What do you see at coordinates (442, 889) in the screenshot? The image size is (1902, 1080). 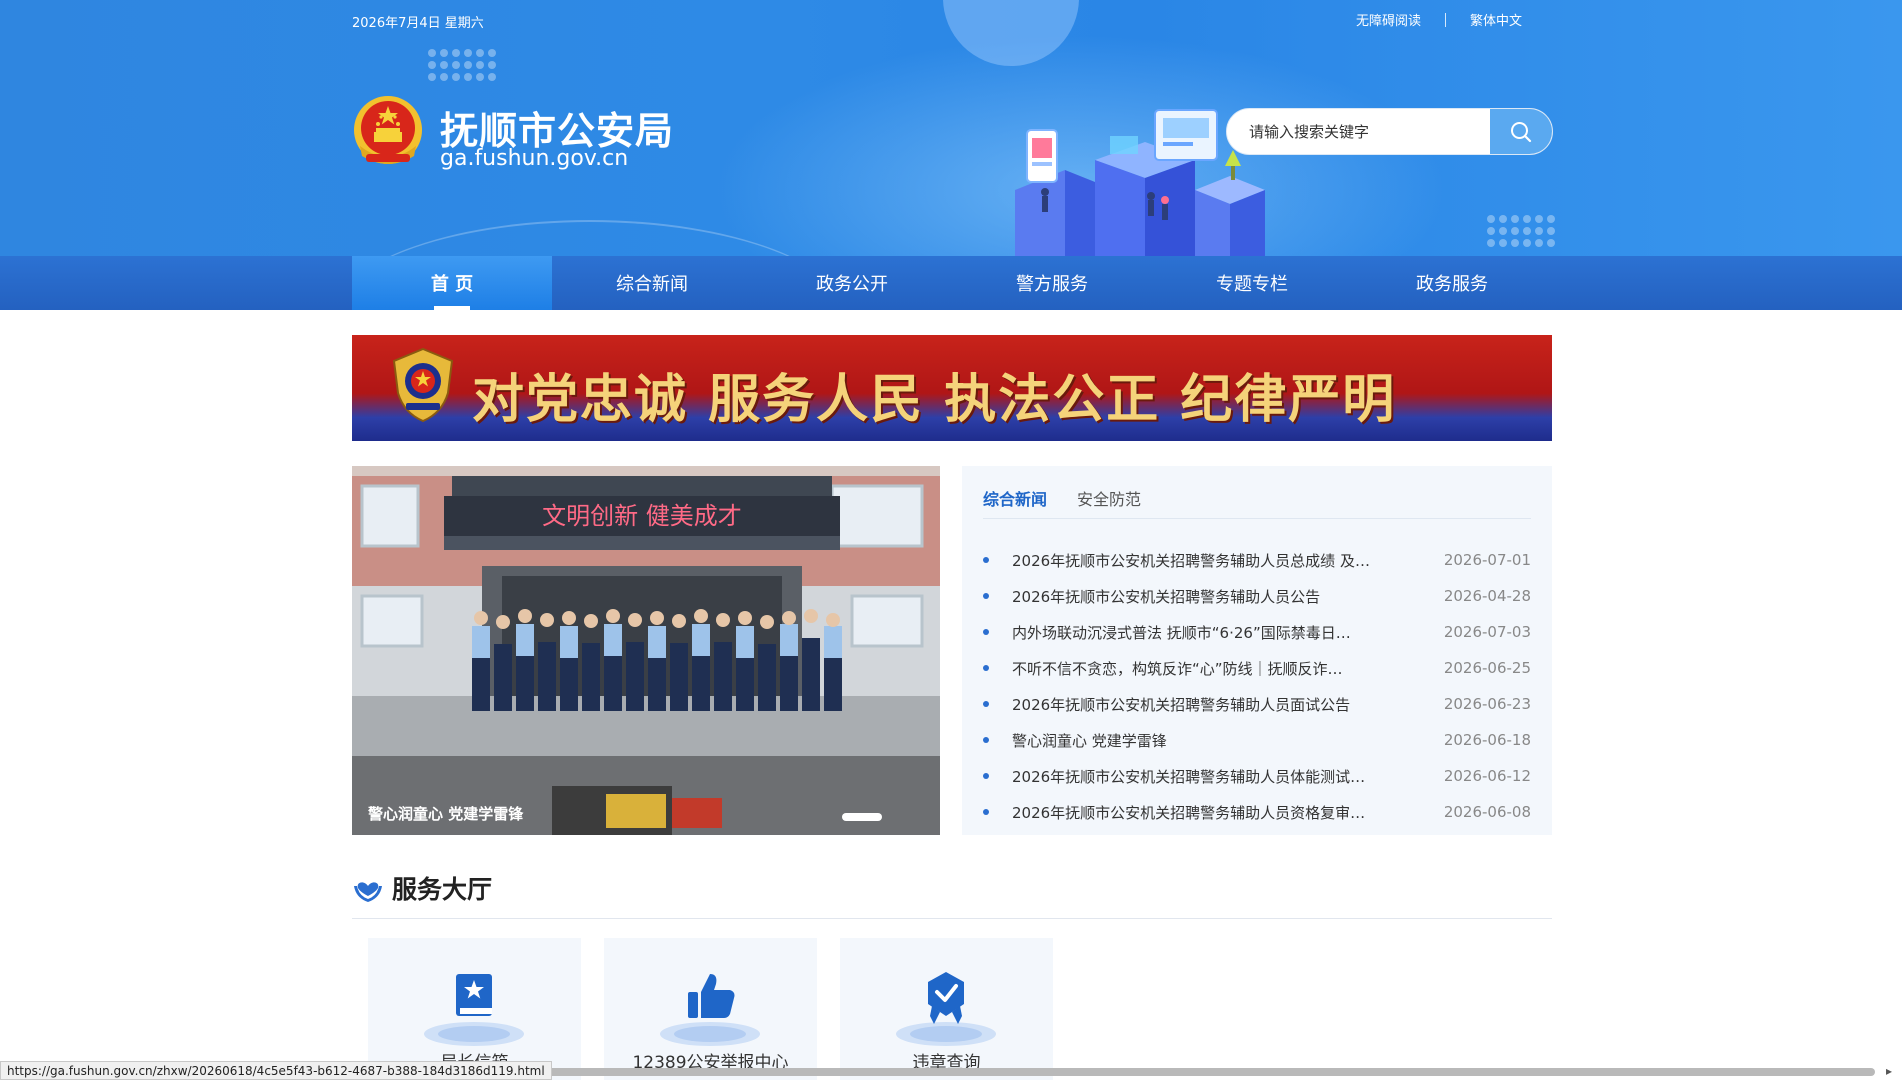 I see `service-hall-title: 服务大厅` at bounding box center [442, 889].